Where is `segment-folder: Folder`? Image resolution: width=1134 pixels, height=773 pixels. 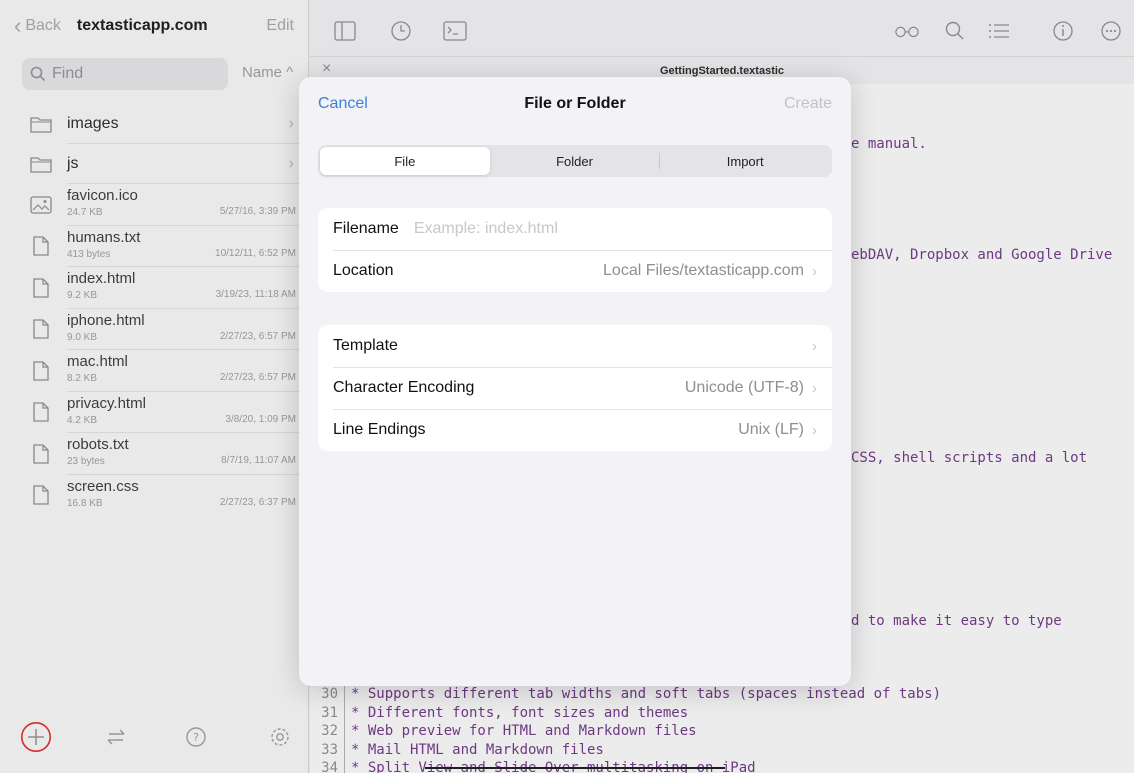 segment-folder: Folder is located at coordinates (575, 161).